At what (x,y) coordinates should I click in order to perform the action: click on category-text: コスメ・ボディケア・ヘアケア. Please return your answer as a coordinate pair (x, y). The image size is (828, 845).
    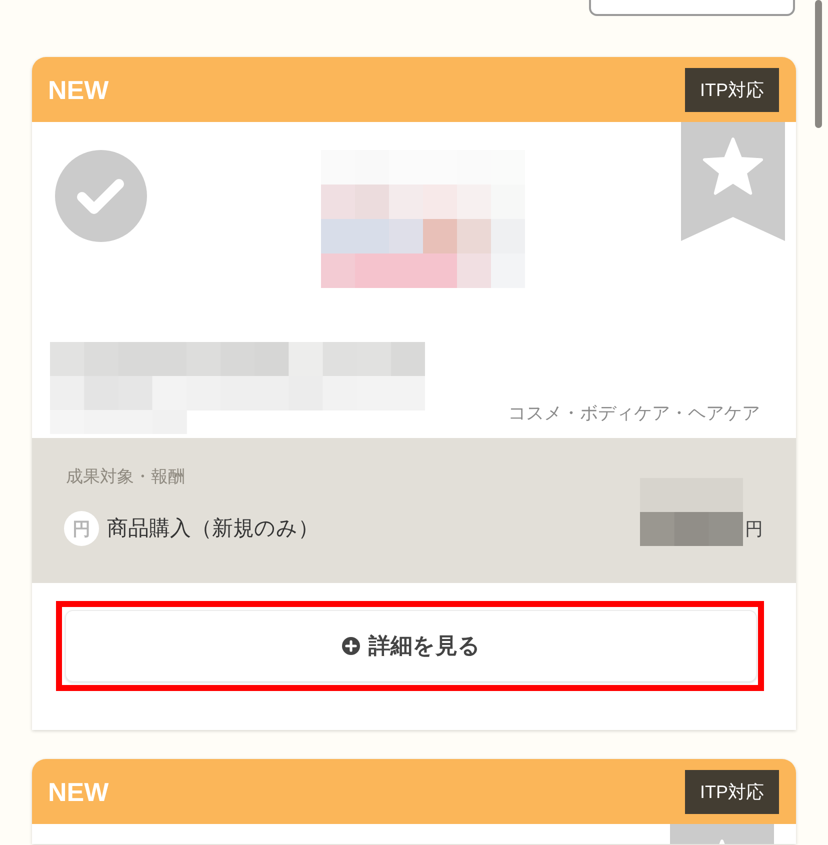
    Looking at the image, I should click on (634, 413).